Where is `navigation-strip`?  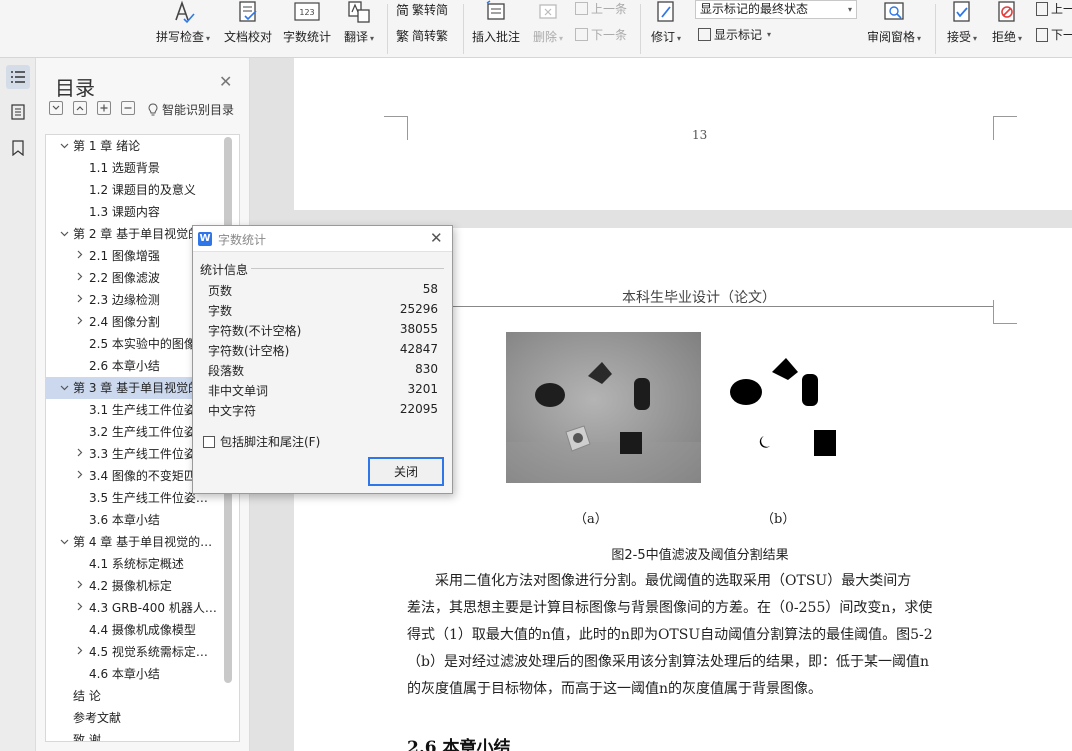 navigation-strip is located at coordinates (18, 404).